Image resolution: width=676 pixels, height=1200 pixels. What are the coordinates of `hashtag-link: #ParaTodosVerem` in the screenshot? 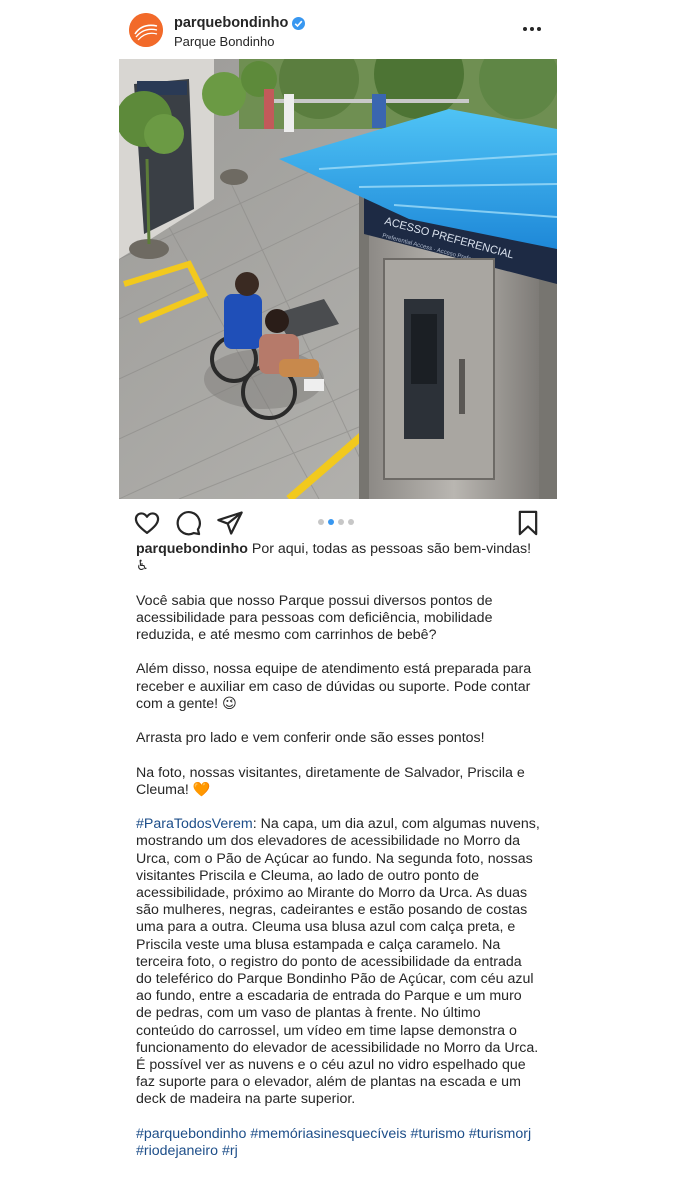 It's located at (194, 824).